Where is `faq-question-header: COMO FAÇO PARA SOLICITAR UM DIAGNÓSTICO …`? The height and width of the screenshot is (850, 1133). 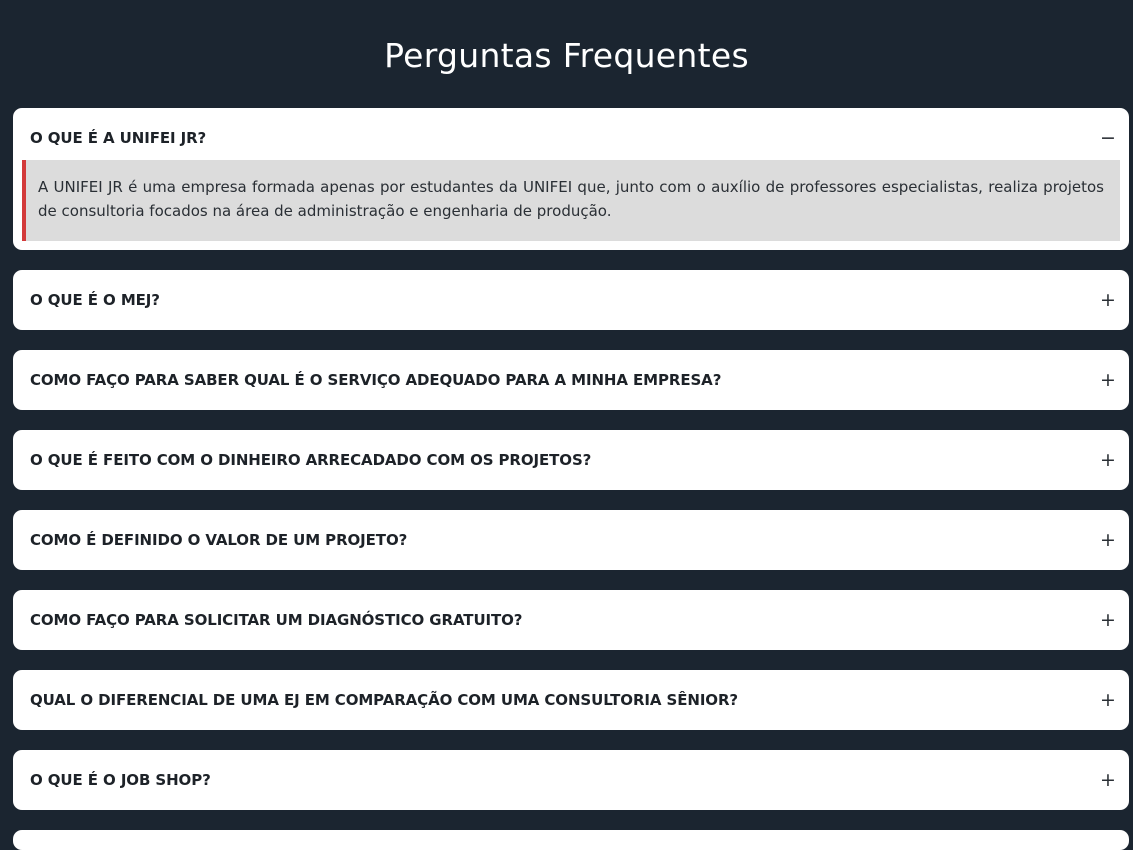
faq-question-header: COMO FAÇO PARA SOLICITAR UM DIAGNÓSTICO … is located at coordinates (571, 620).